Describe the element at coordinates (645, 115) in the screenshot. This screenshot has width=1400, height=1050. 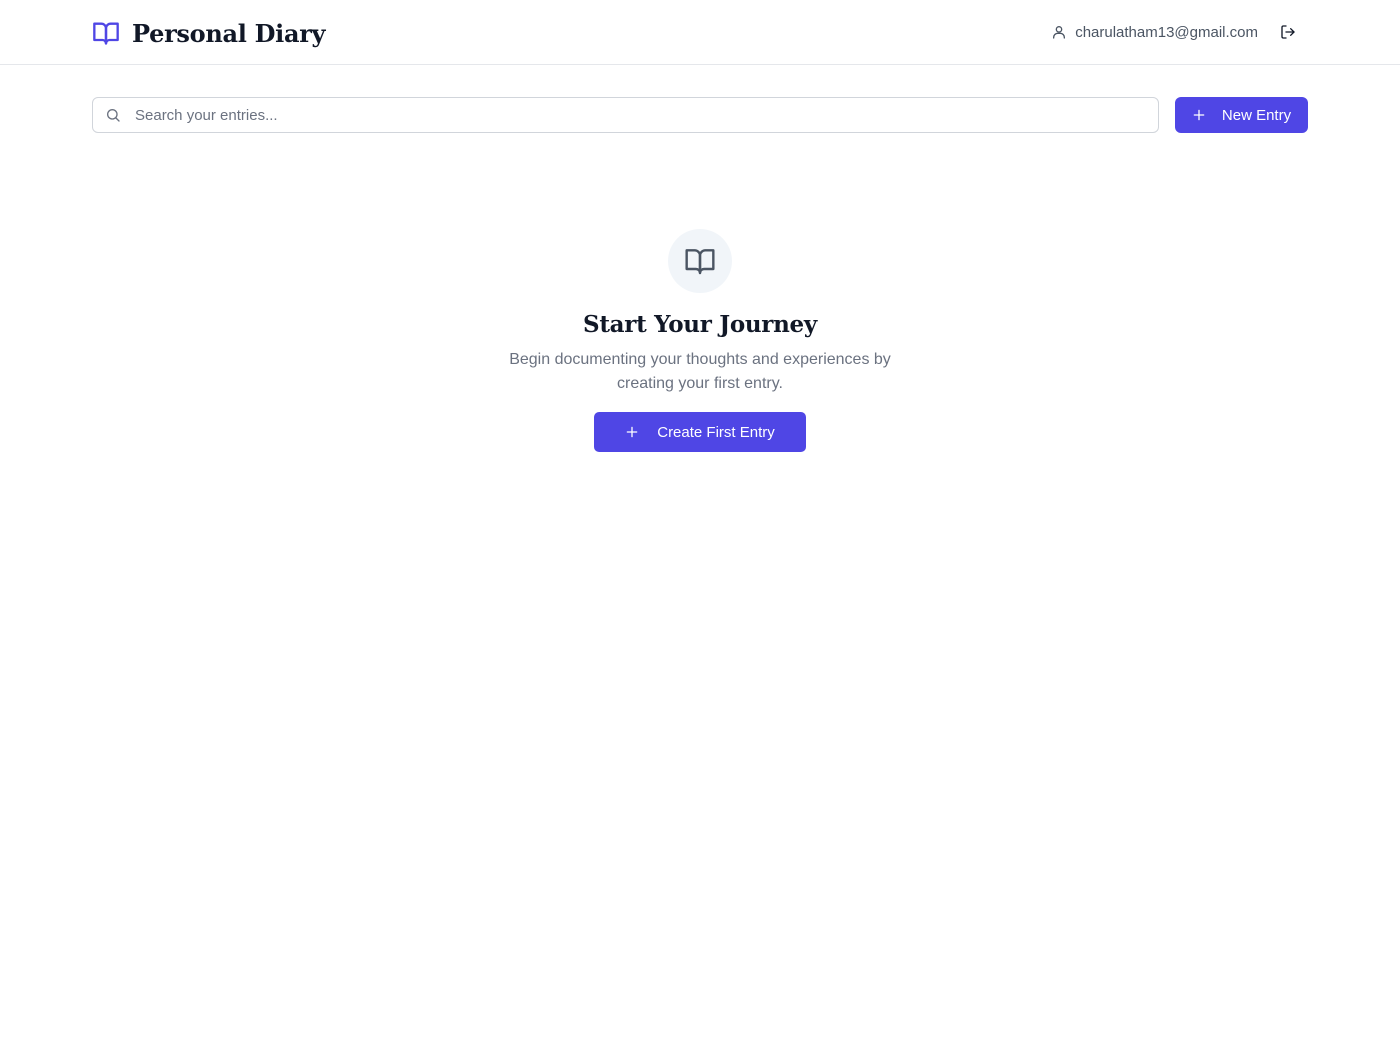
I see `search-input` at that location.